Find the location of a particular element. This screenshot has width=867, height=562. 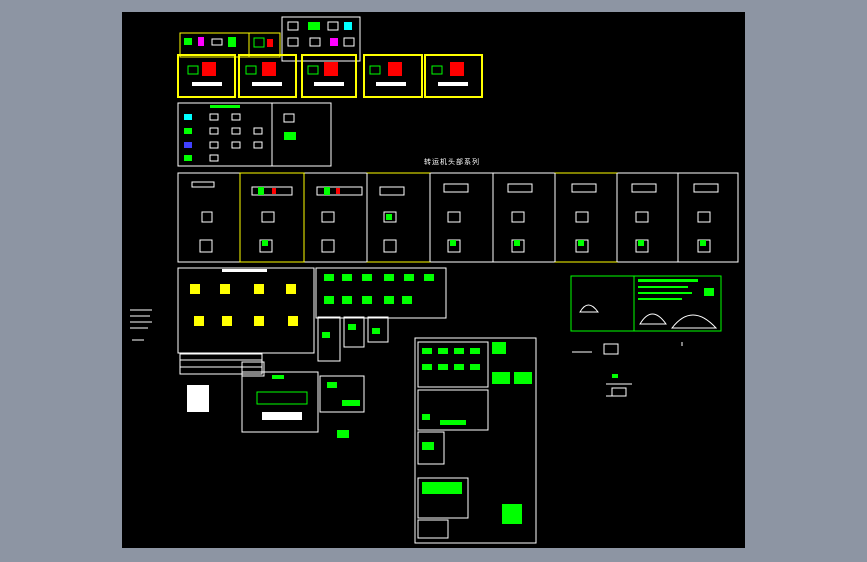

symbol-table-sheet is located at coordinates (246, 339).